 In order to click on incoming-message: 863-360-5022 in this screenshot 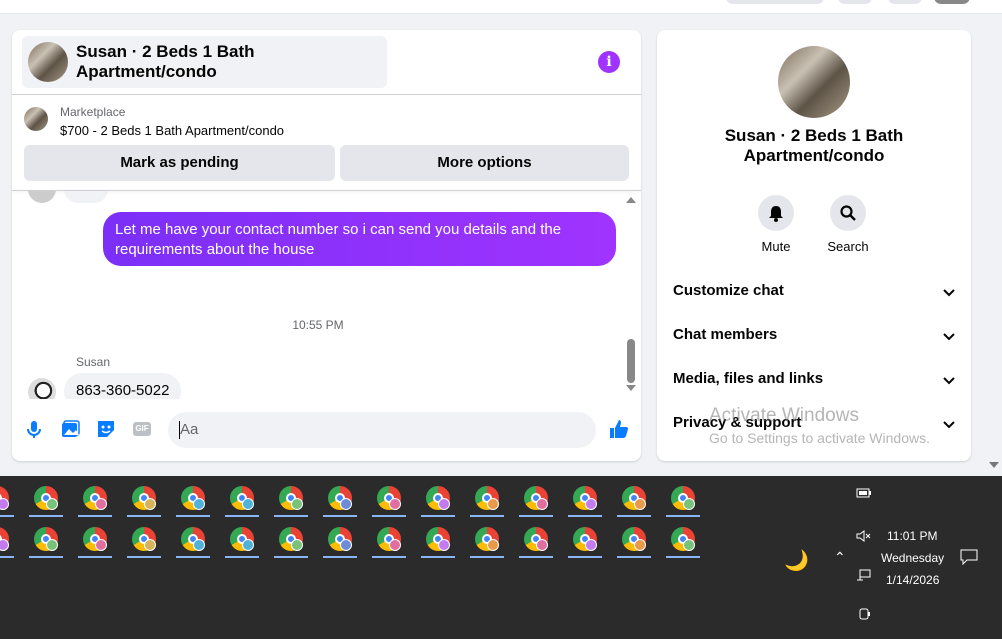, I will do `click(123, 386)`.